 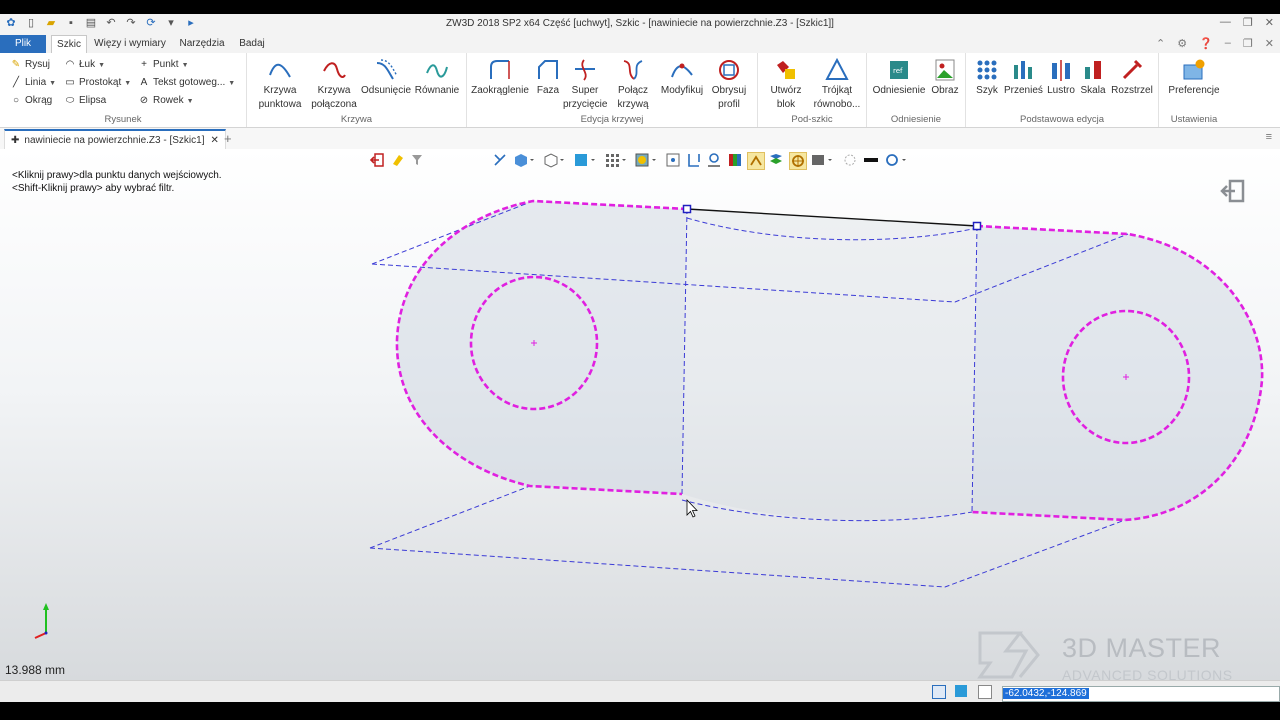 What do you see at coordinates (1182, 43) in the screenshot?
I see `settings-gear-icon: ⚙` at bounding box center [1182, 43].